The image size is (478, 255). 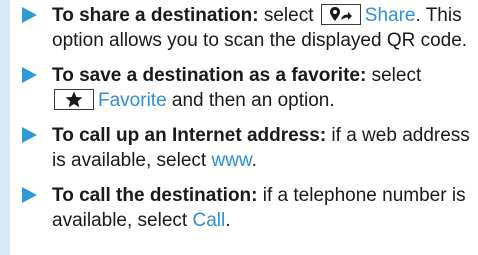 I want to click on item-lead: To call up an Internet address:, so click(x=189, y=135).